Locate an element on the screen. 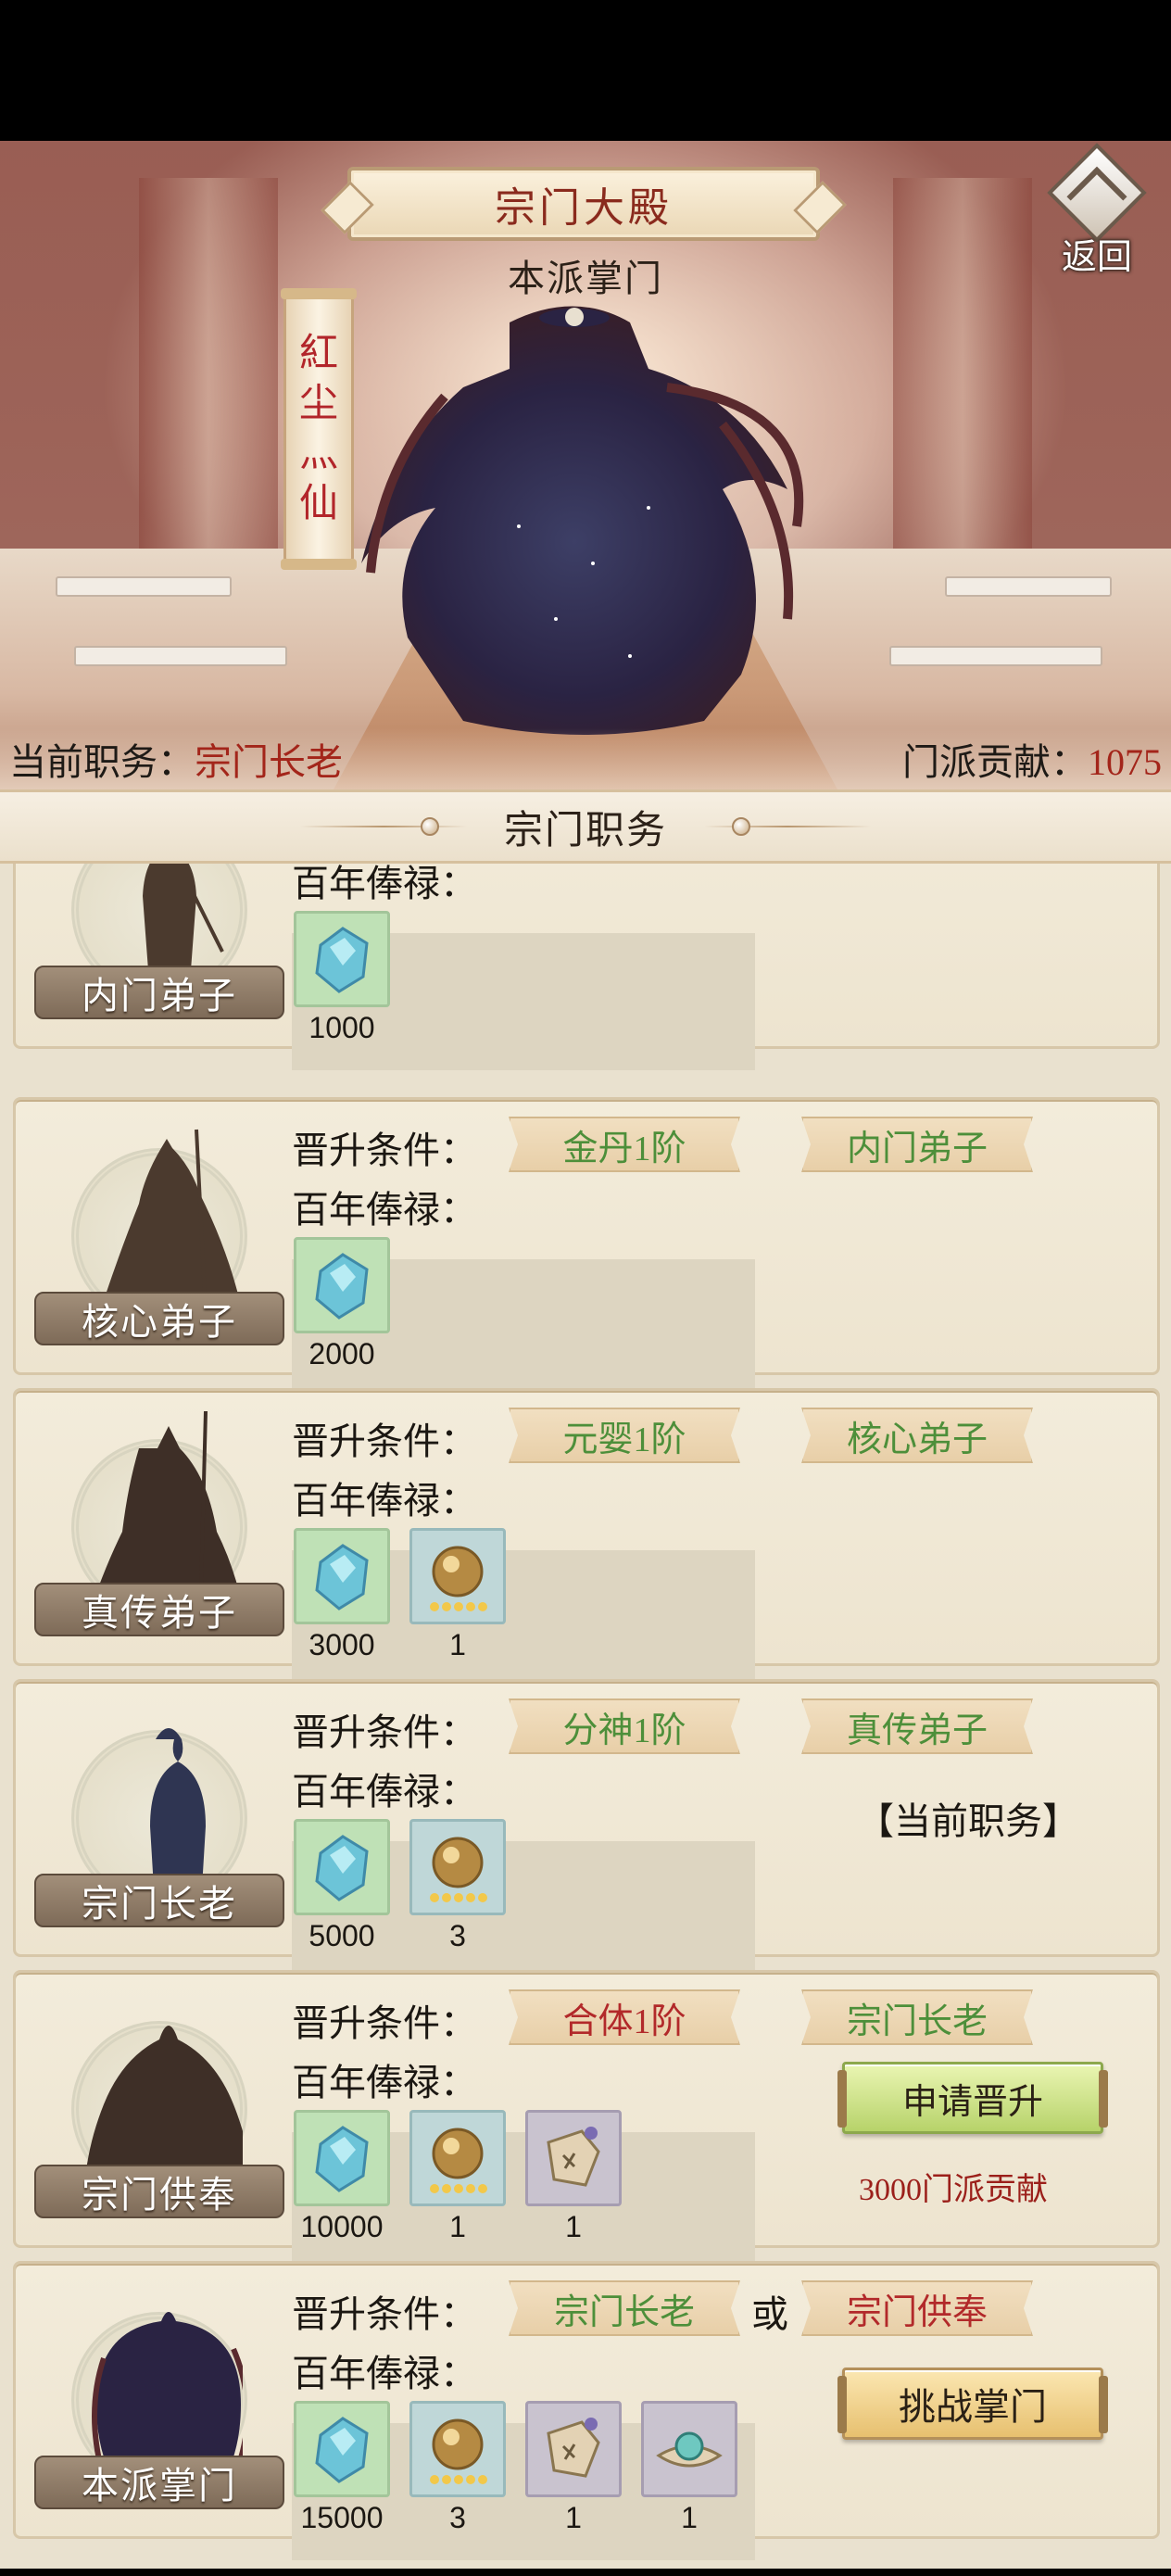  contribution-label: 门派贡献： is located at coordinates (995, 762).